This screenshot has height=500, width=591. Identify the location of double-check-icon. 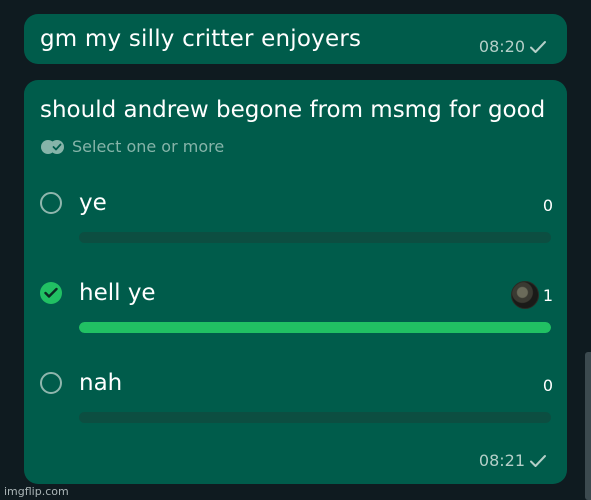
(52, 146).